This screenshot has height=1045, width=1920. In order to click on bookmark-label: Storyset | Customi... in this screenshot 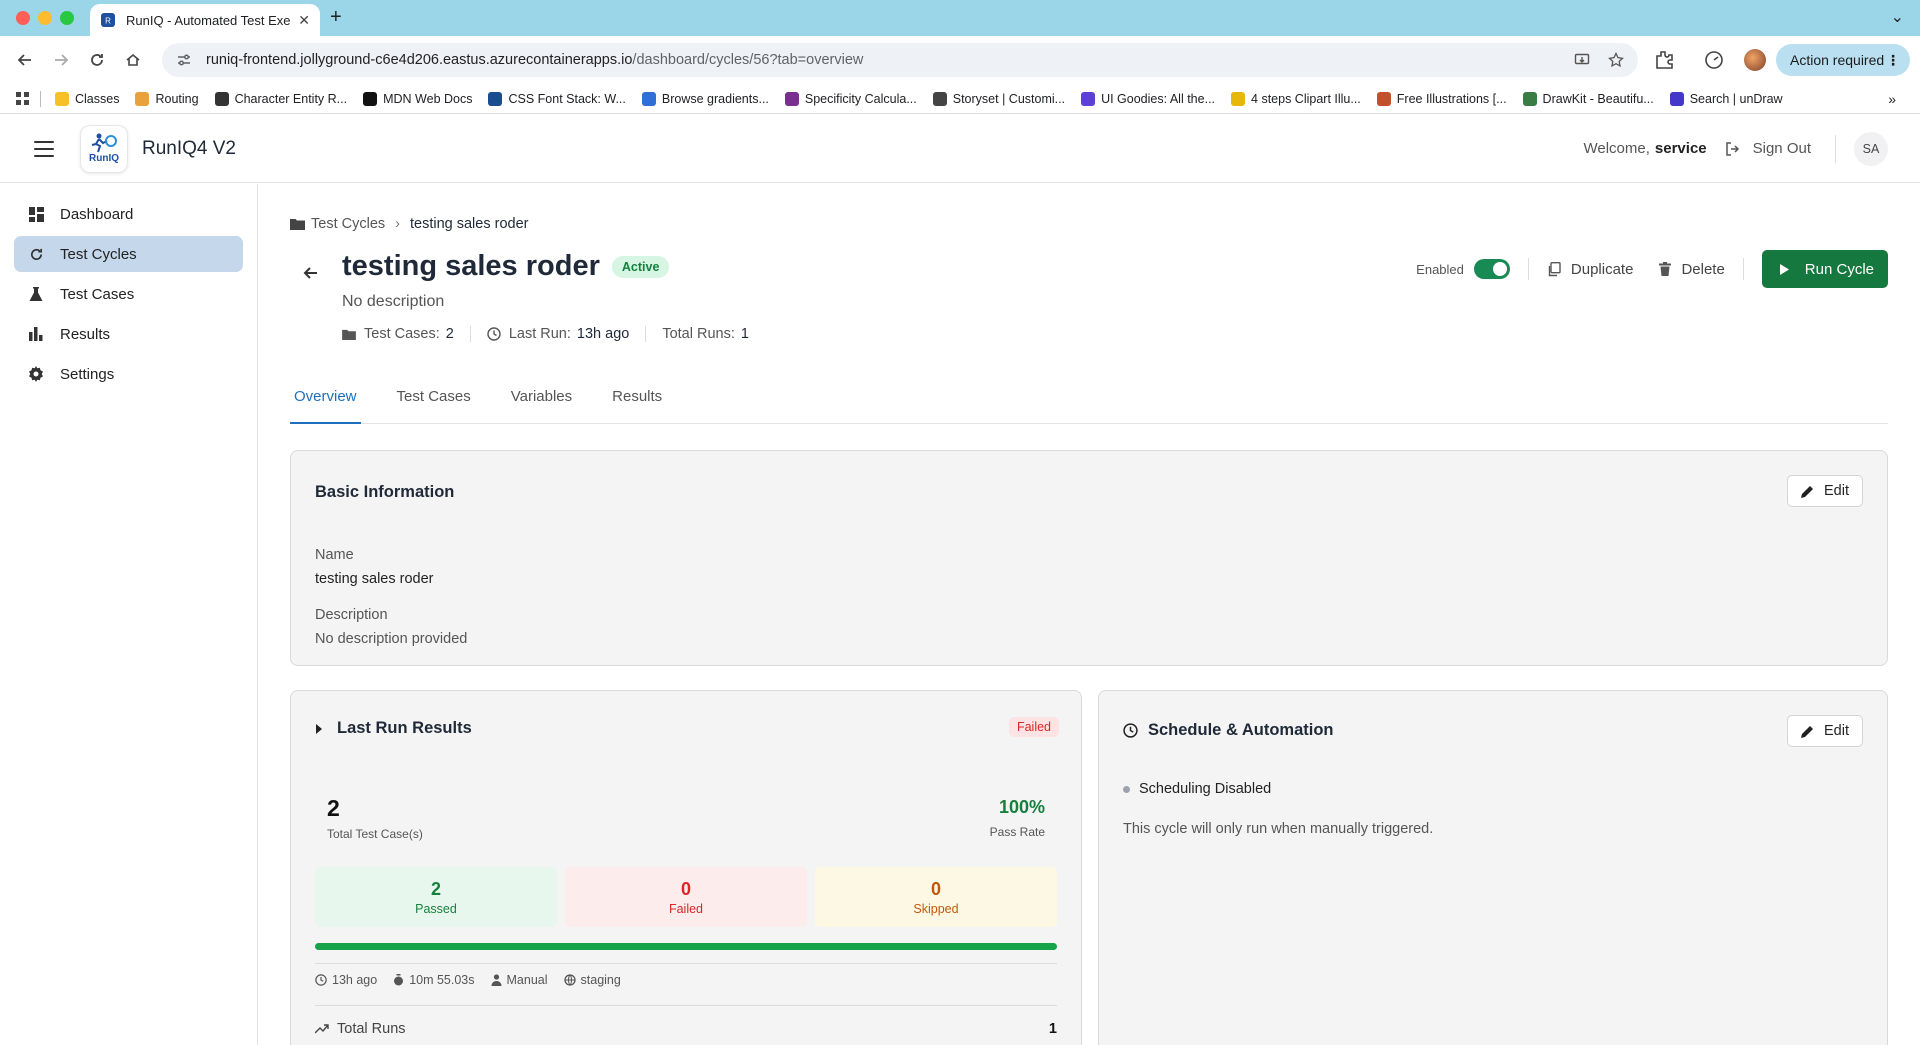, I will do `click(1009, 98)`.